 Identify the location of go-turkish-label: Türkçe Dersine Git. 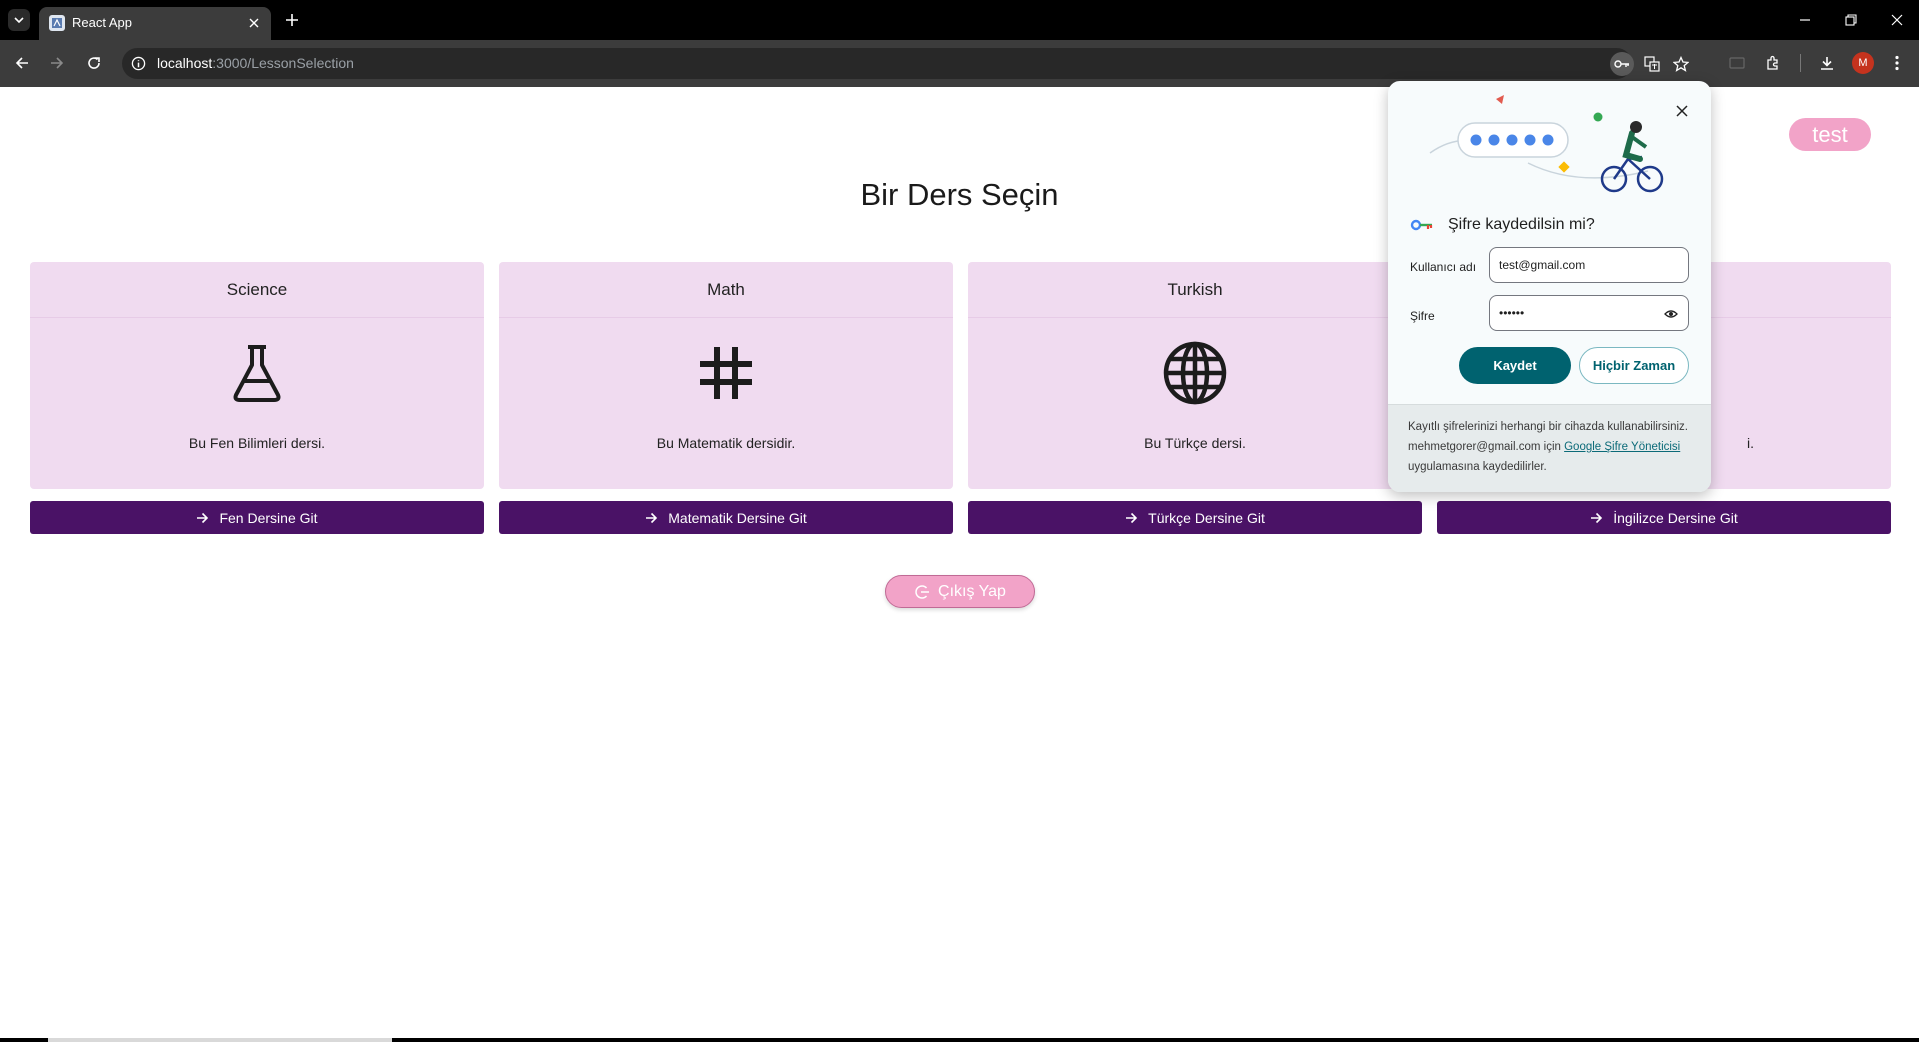
(1206, 517).